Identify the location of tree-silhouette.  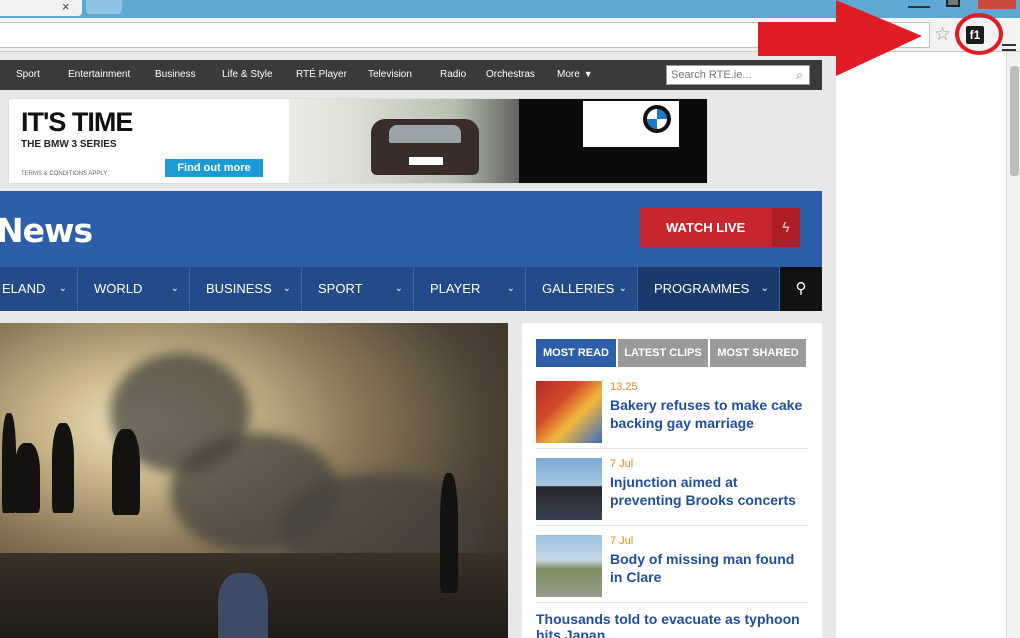
(449, 533).